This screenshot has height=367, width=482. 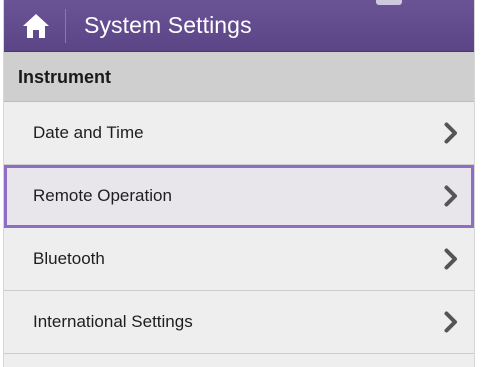 What do you see at coordinates (113, 321) in the screenshot?
I see `list-item-label: International Settings` at bounding box center [113, 321].